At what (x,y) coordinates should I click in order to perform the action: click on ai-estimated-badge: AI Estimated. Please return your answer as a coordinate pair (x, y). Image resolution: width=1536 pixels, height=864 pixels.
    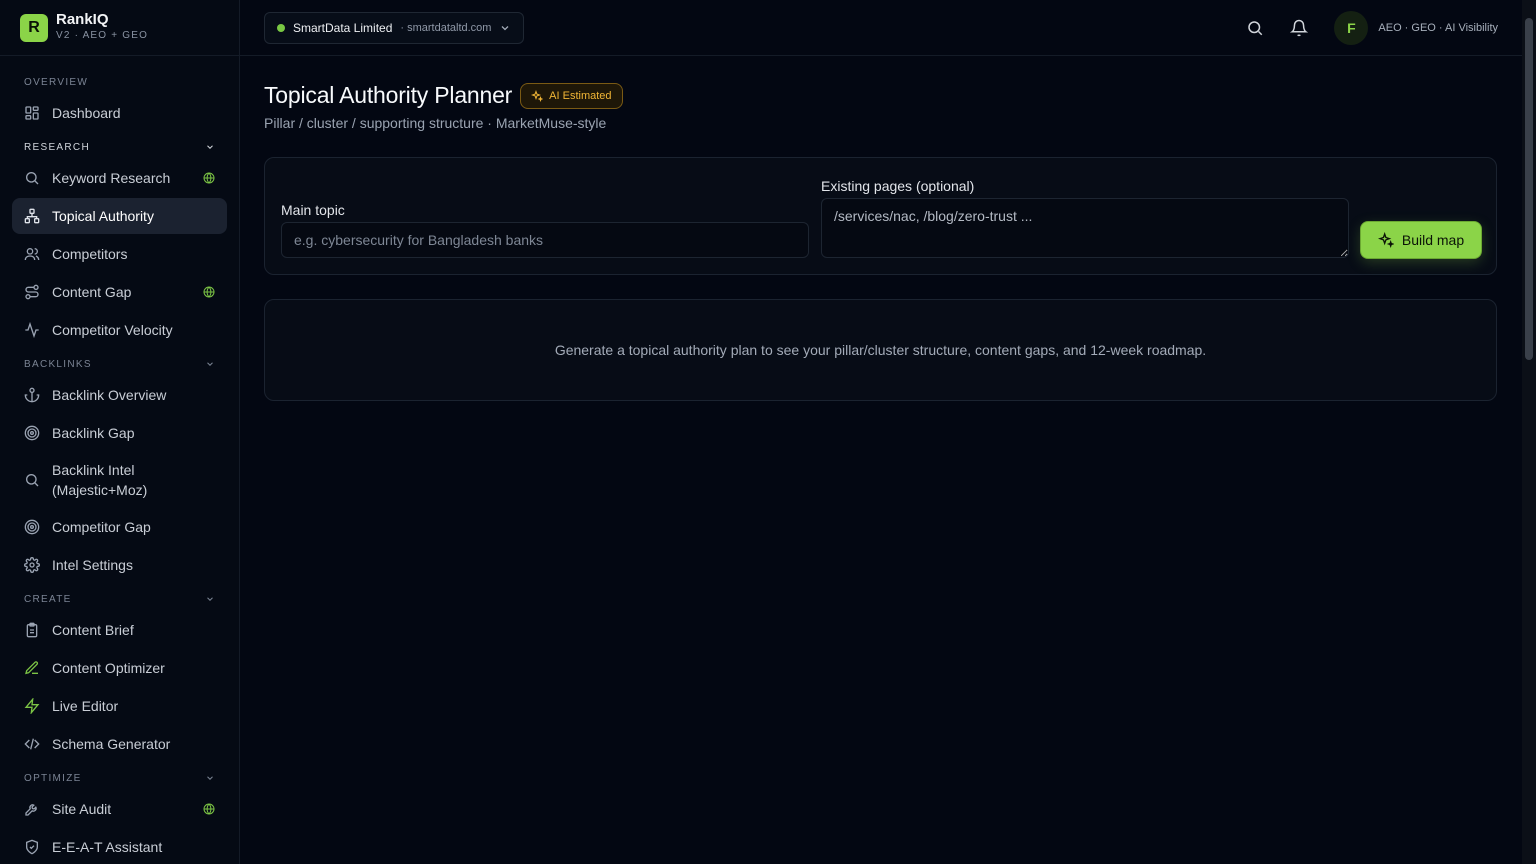
    Looking at the image, I should click on (571, 95).